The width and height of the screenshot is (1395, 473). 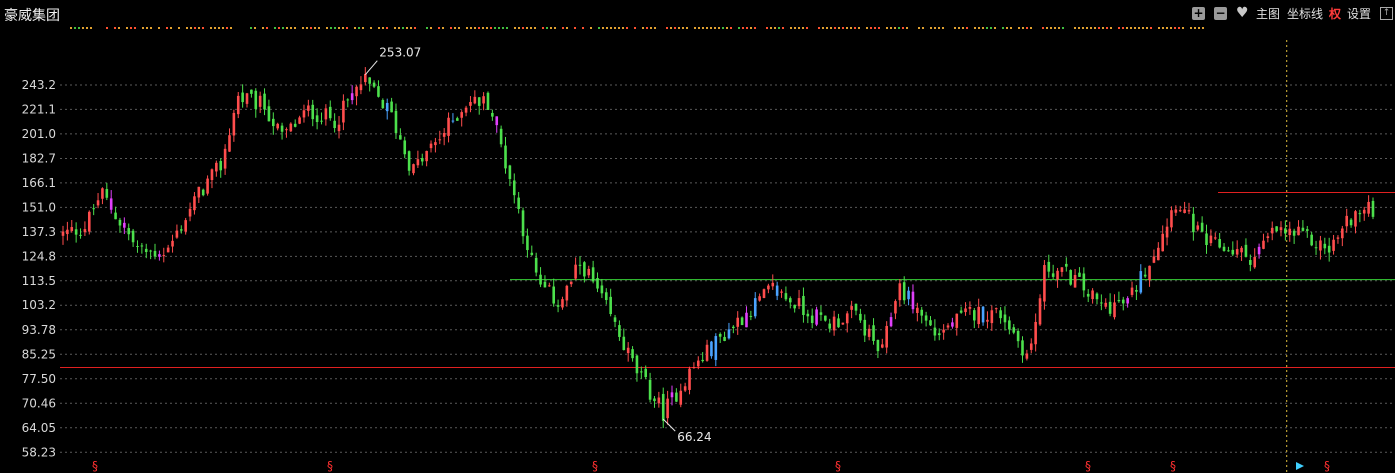 I want to click on collapse-up-icon: ↑, so click(x=1386, y=13).